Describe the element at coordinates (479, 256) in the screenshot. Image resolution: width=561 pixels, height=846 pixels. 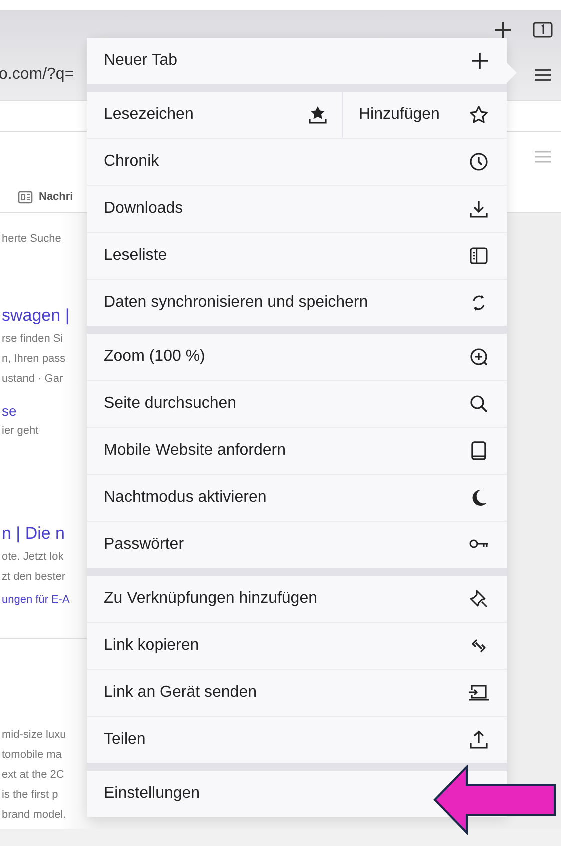
I see `reader-icon` at that location.